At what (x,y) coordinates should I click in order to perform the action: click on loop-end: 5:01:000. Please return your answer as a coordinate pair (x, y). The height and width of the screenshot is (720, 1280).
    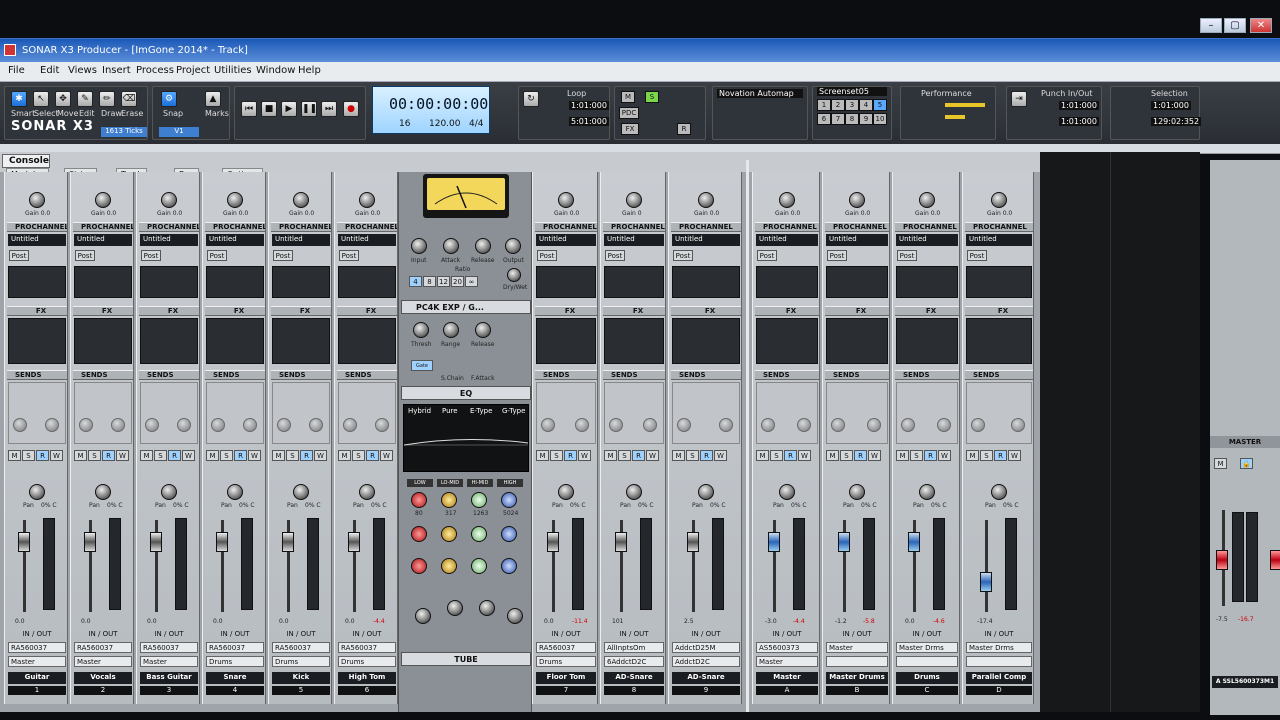
    Looking at the image, I should click on (589, 121).